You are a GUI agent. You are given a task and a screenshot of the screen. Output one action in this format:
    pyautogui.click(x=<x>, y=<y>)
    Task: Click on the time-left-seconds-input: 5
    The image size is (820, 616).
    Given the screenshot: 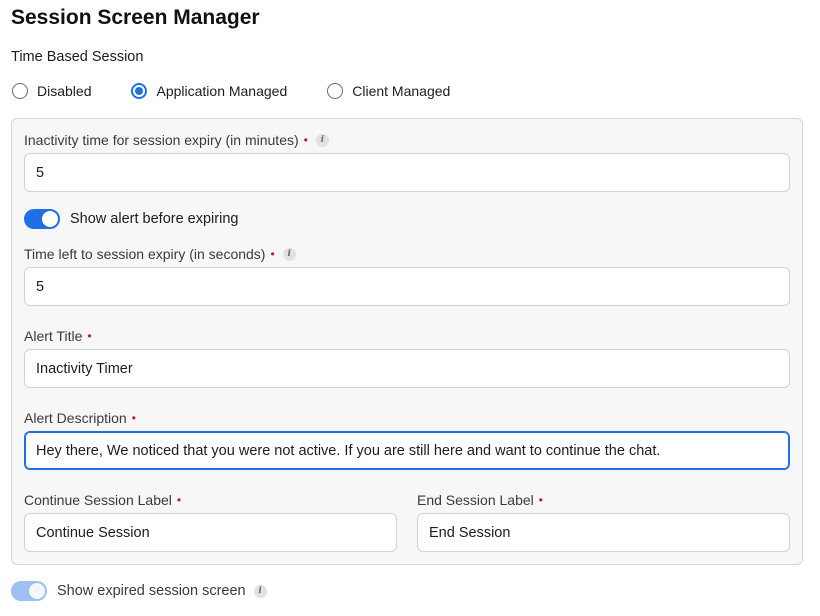 What is the action you would take?
    pyautogui.click(x=407, y=286)
    